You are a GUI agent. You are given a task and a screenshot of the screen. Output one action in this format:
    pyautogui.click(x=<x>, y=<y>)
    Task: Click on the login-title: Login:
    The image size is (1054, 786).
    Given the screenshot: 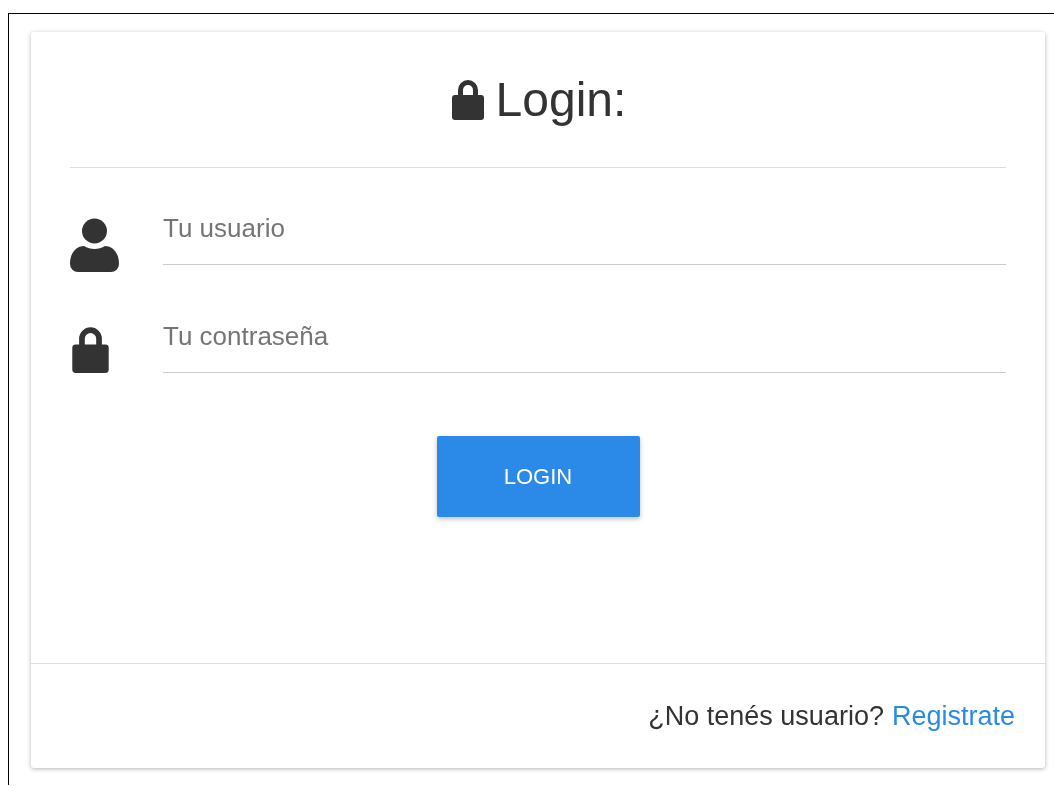 What is the action you would take?
    pyautogui.click(x=561, y=99)
    